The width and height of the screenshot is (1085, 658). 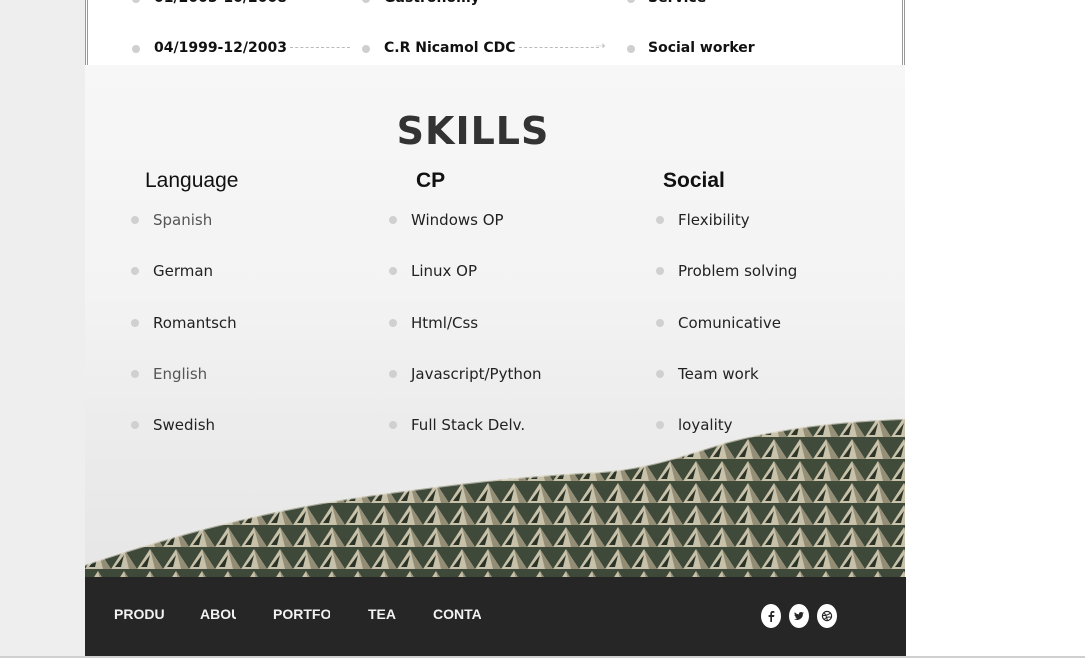 What do you see at coordinates (730, 323) in the screenshot?
I see `skill-label: Comunicative` at bounding box center [730, 323].